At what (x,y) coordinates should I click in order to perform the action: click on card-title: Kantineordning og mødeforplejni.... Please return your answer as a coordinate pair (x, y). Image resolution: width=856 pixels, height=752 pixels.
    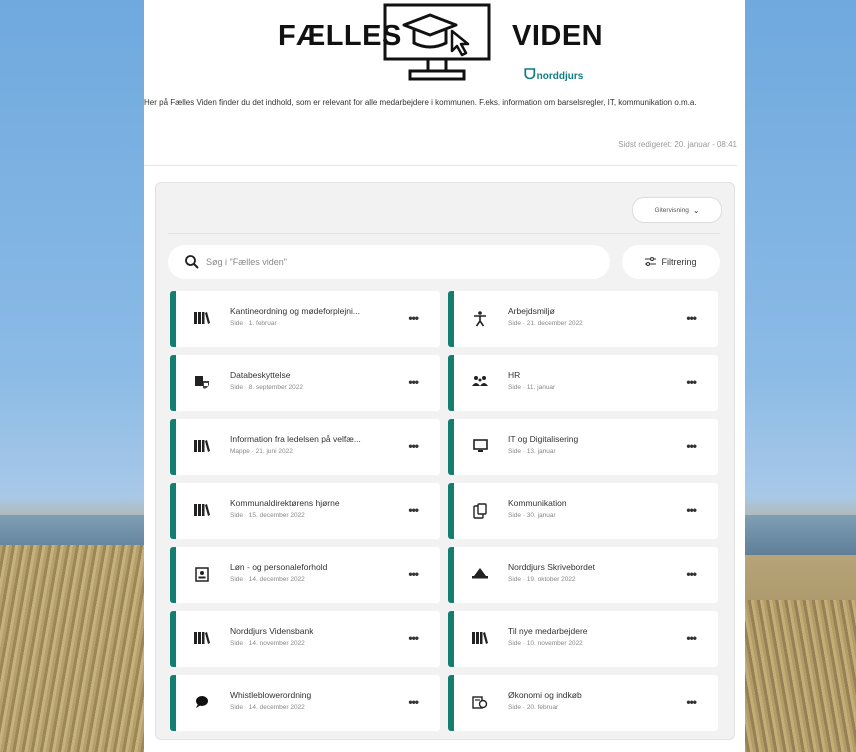
    Looking at the image, I should click on (295, 311).